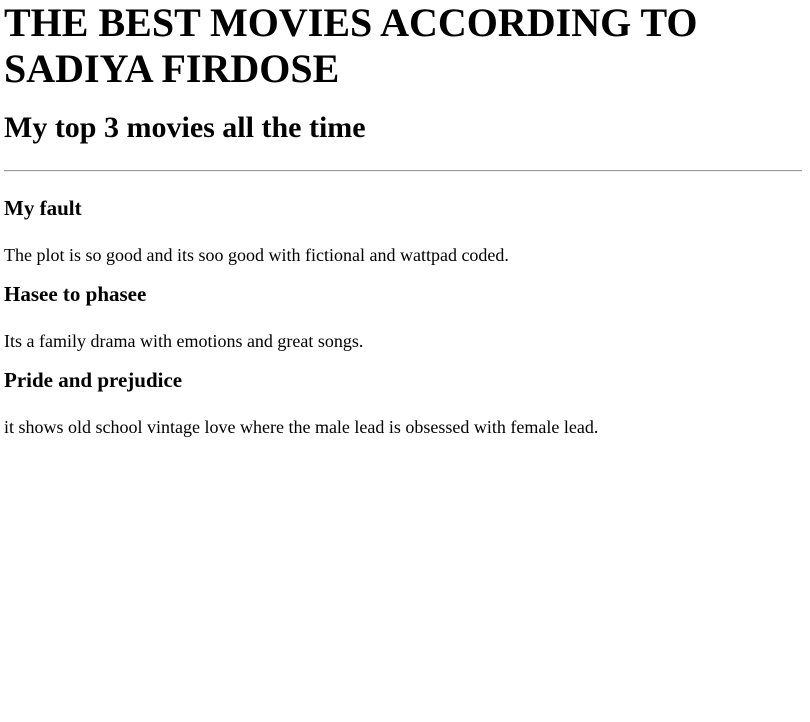  Describe the element at coordinates (403, 171) in the screenshot. I see `divider` at that location.